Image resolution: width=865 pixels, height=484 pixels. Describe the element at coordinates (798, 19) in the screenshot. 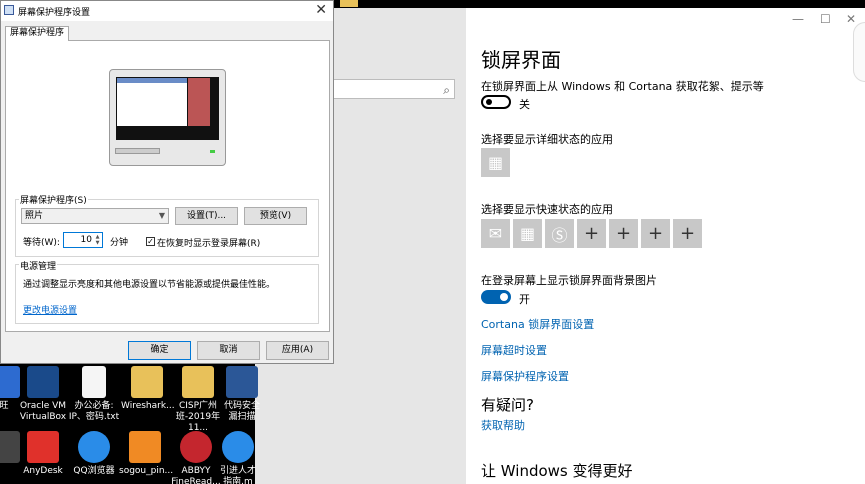

I see `minimize-icon: —` at that location.